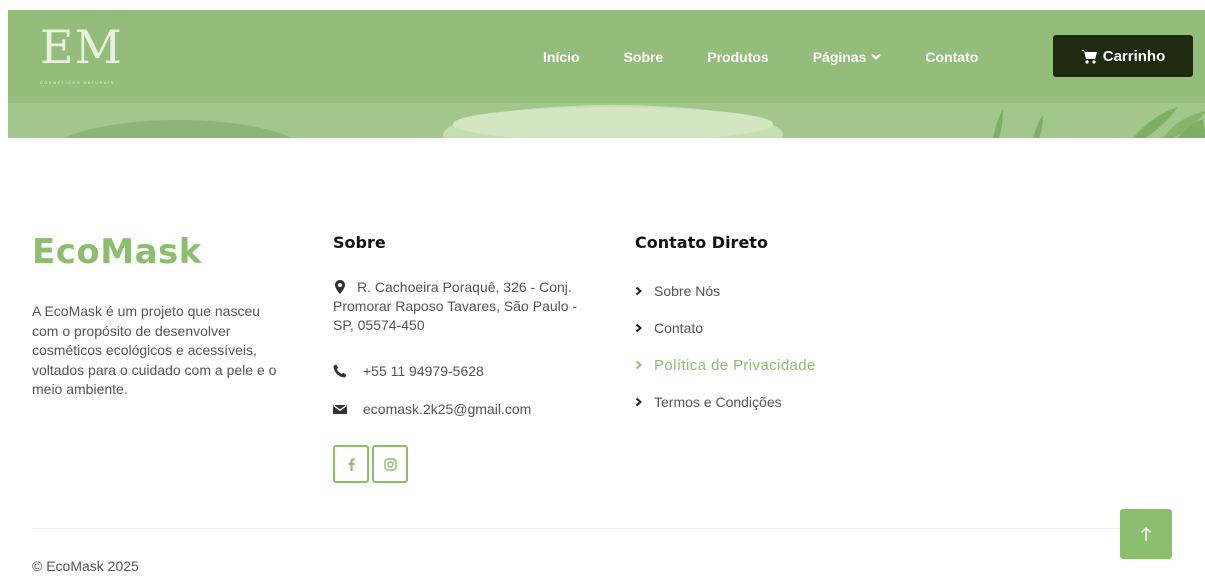 The width and height of the screenshot is (1205, 579). I want to click on map-marker-icon, so click(340, 287).